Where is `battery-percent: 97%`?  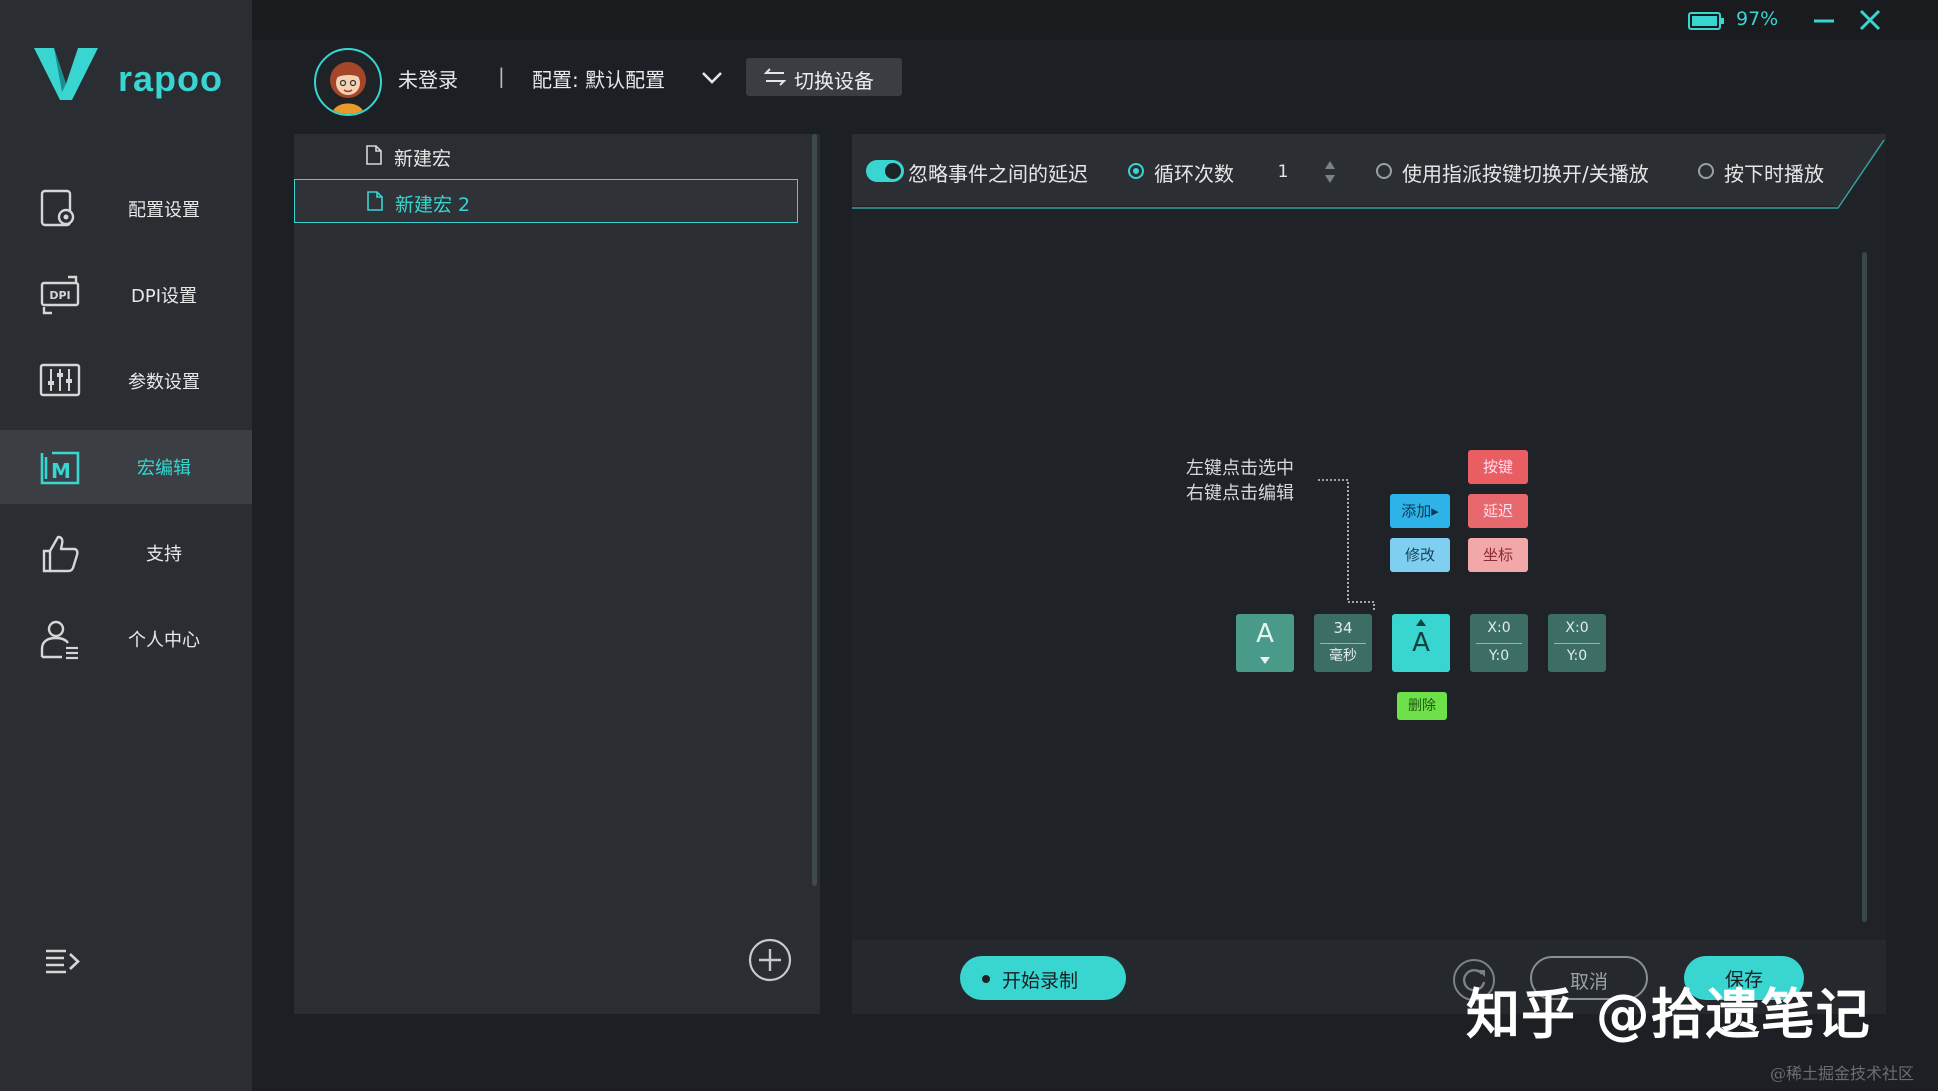 battery-percent: 97% is located at coordinates (1757, 19).